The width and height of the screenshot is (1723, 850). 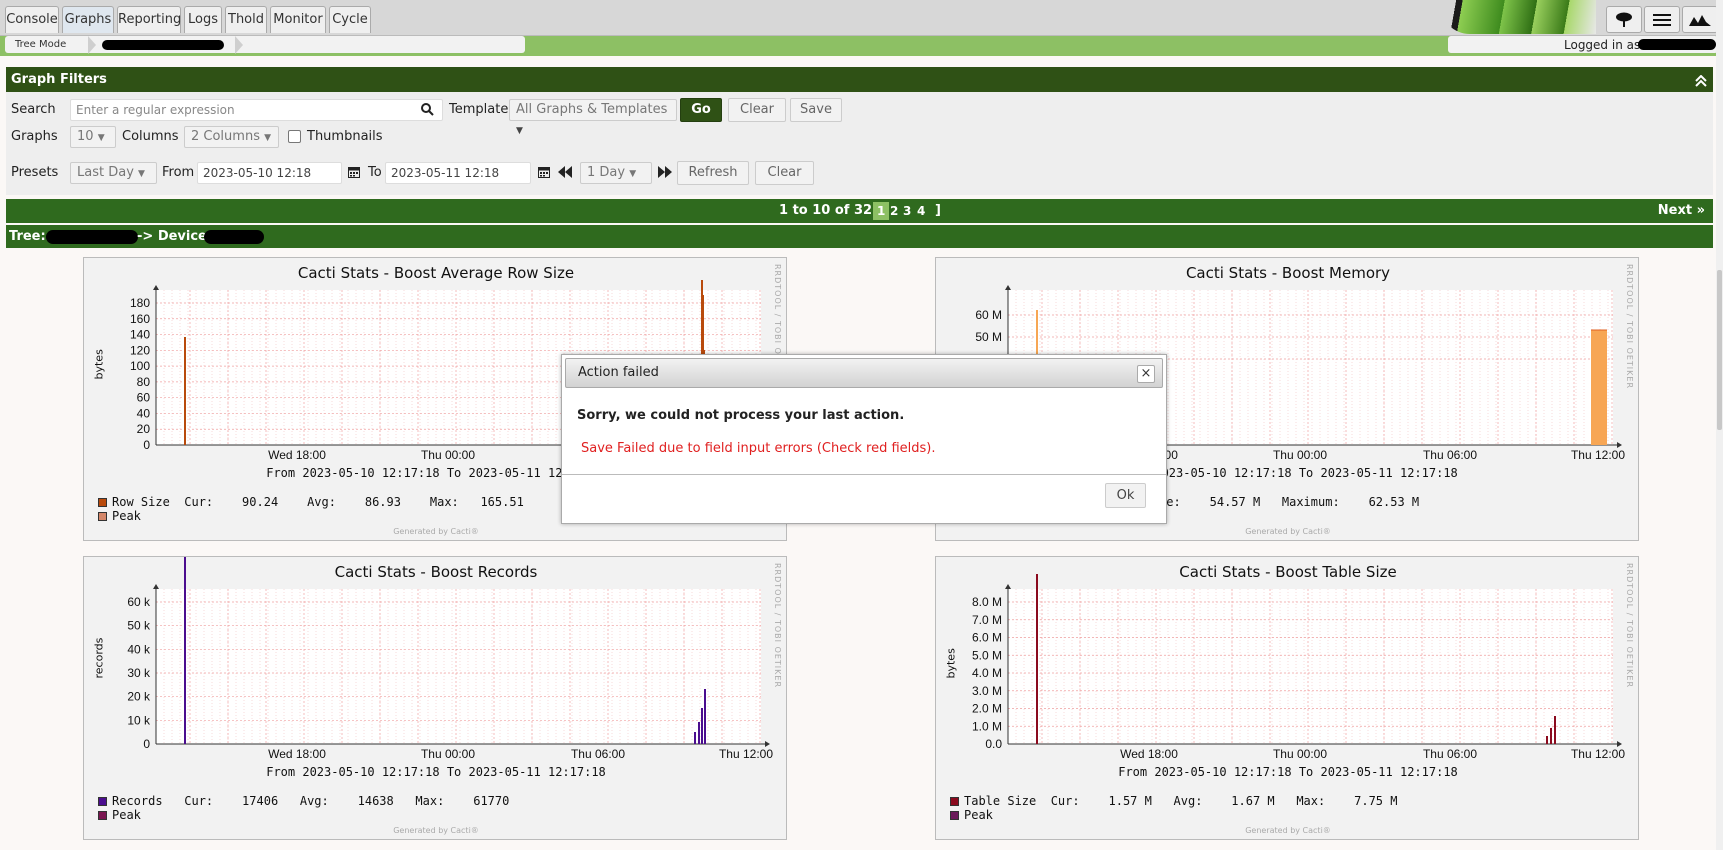 I want to click on y-tick-label: 30 k, so click(x=139, y=673).